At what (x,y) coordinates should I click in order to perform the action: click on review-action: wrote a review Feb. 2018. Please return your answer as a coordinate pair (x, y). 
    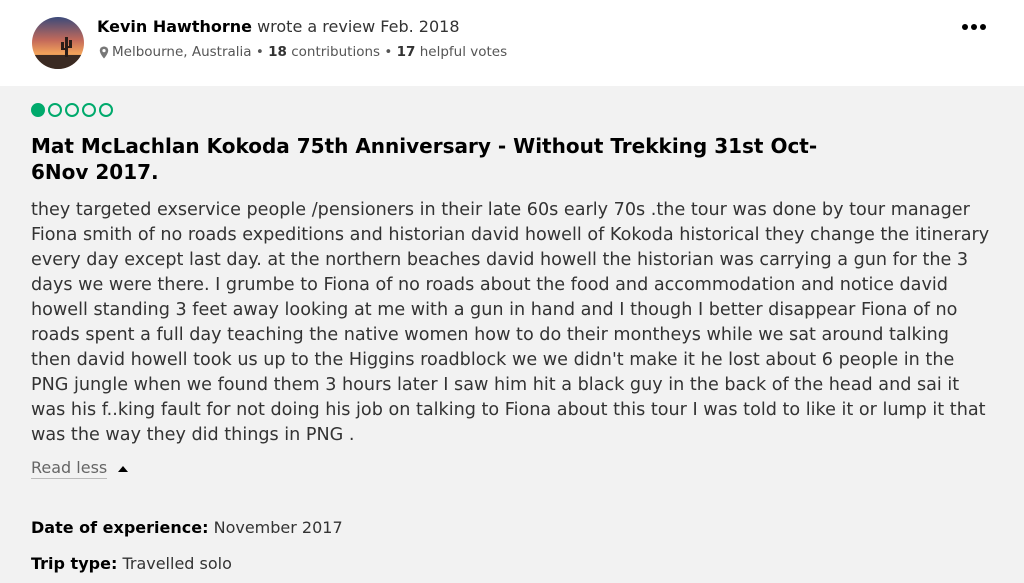
    Looking at the image, I should click on (358, 26).